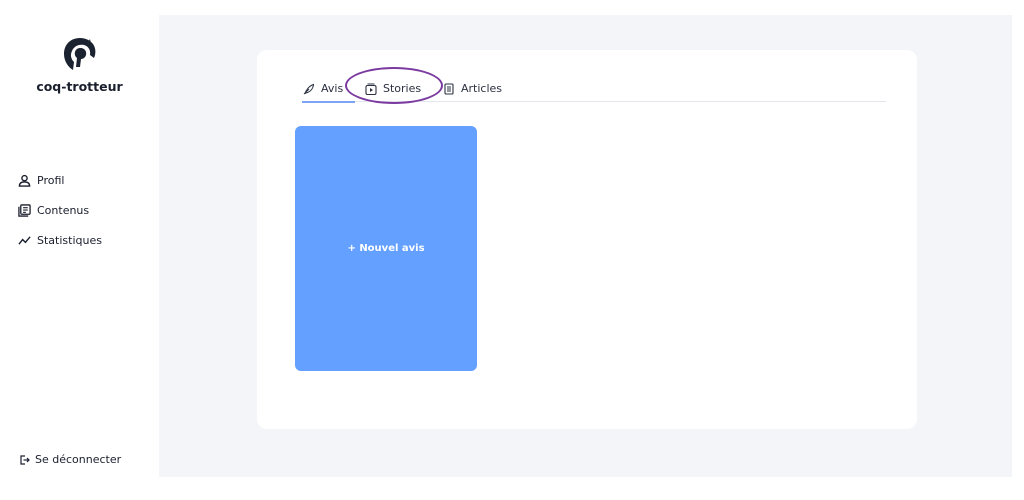 The height and width of the screenshot is (500, 1024). I want to click on new-review-label: + Nouvel avis, so click(386, 248).